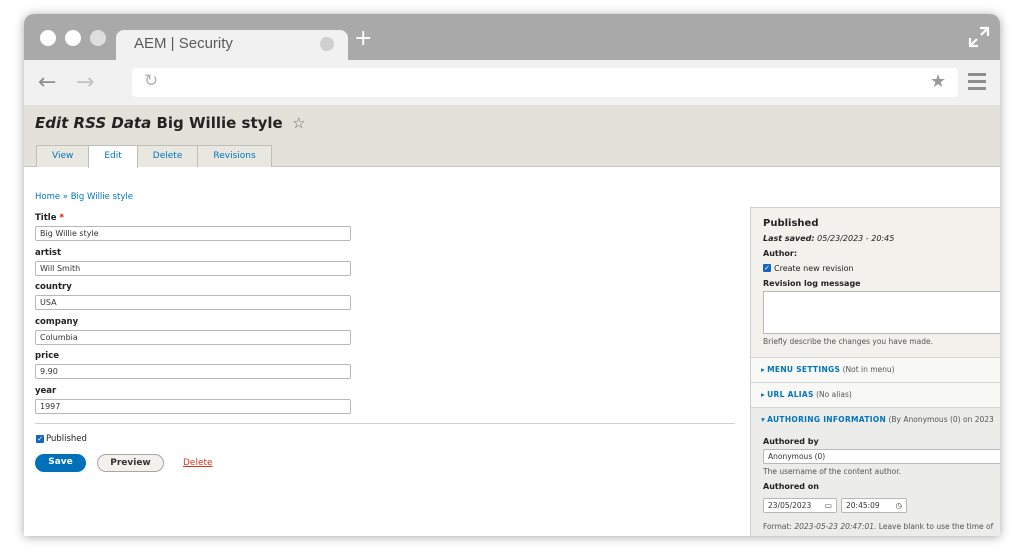 This screenshot has width=1024, height=552. I want to click on authored-on-time-input: 20:45:09 ◷, so click(874, 505).